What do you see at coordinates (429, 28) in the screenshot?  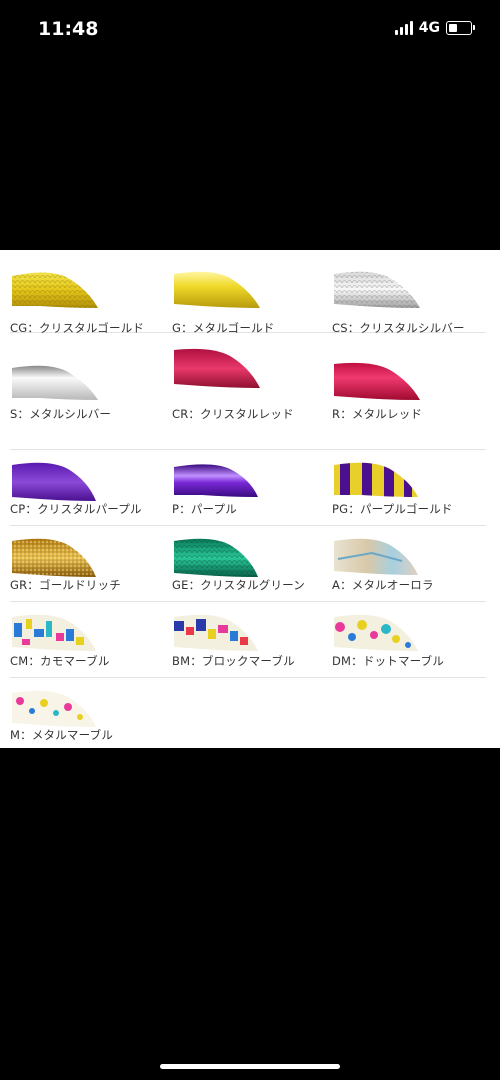 I see `network-type: 4G` at bounding box center [429, 28].